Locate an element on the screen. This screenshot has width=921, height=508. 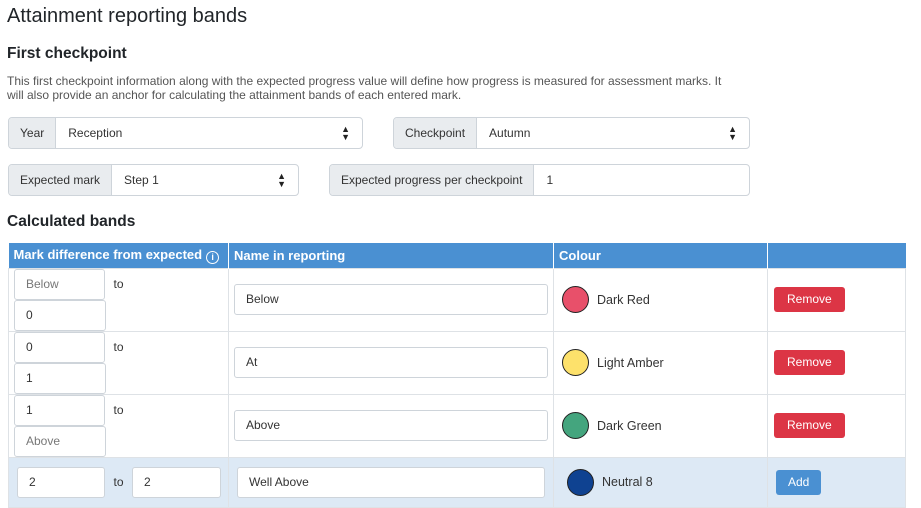
year-select: Reception ▲ ▼ is located at coordinates (209, 133).